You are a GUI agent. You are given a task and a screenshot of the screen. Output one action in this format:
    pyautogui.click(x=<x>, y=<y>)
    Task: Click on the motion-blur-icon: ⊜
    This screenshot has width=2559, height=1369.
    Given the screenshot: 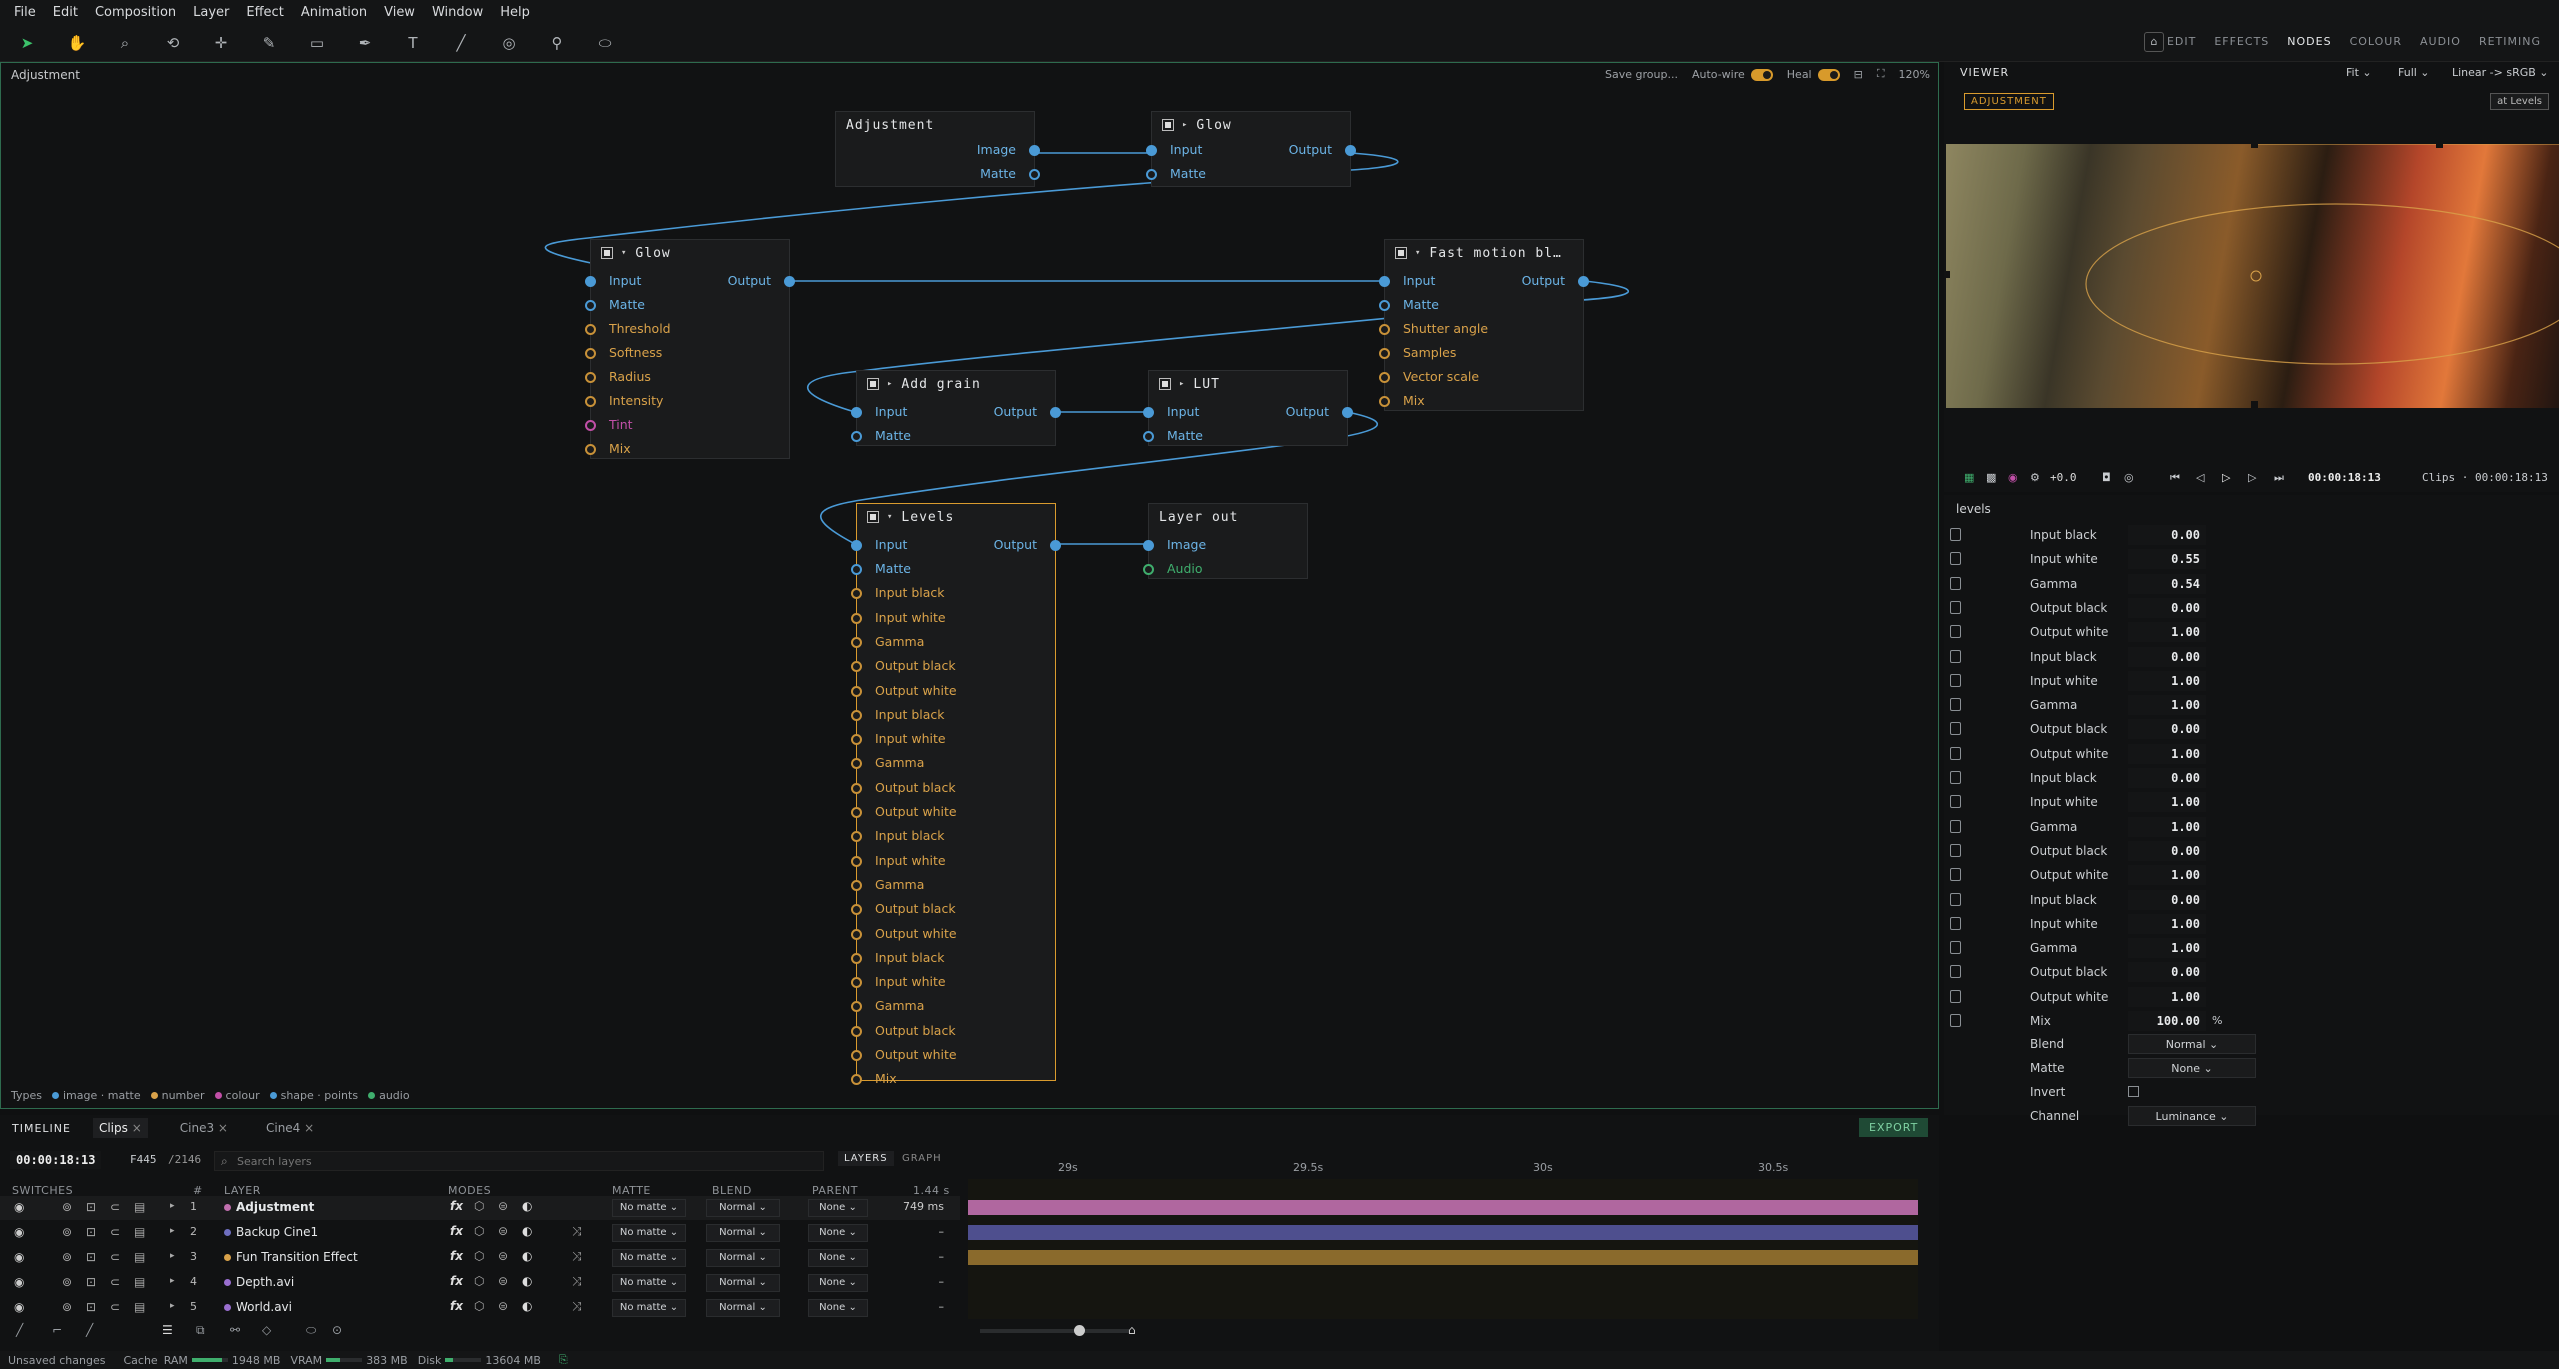 What is the action you would take?
    pyautogui.click(x=503, y=1256)
    